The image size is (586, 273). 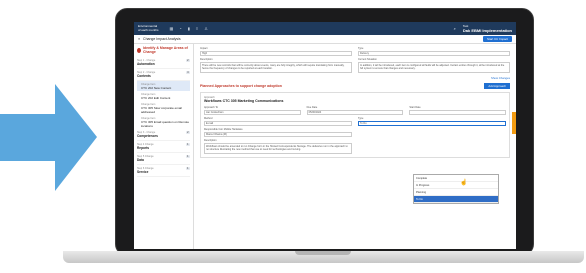 What do you see at coordinates (211, 107) in the screenshot?
I see `owner-label: Approach To` at bounding box center [211, 107].